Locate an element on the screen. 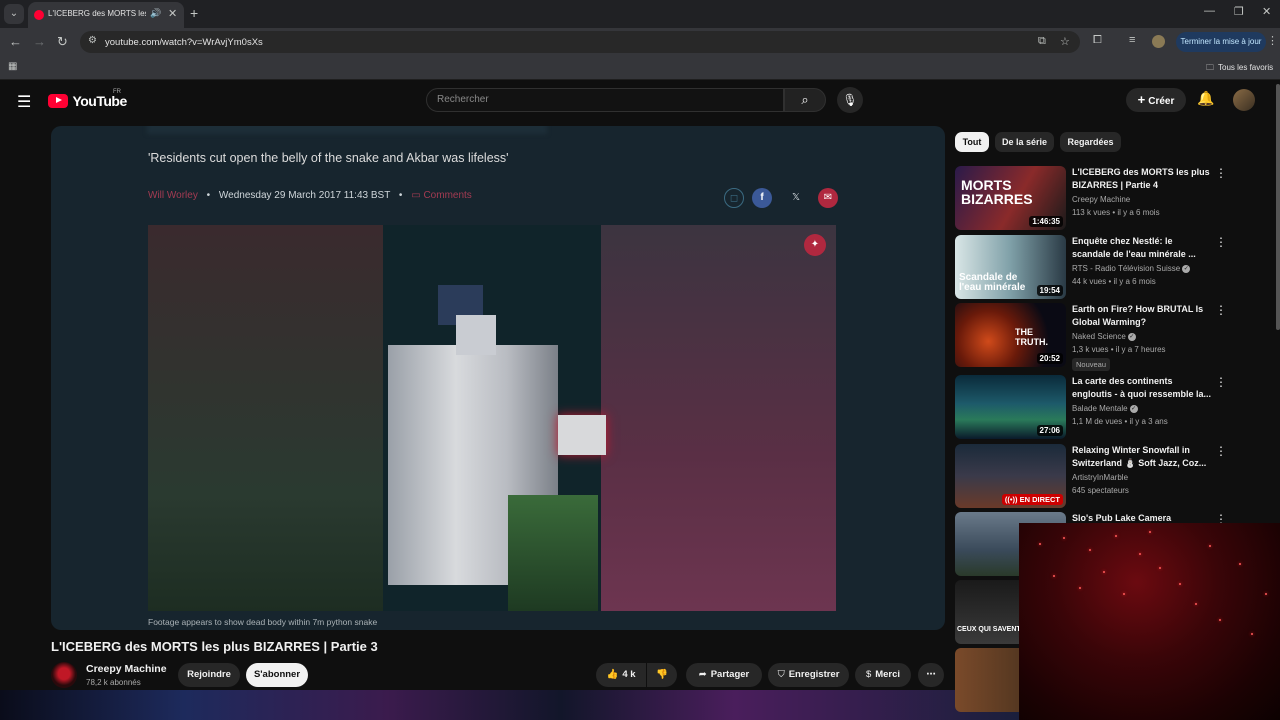  close-tab-icon: ✕ is located at coordinates (172, 13).